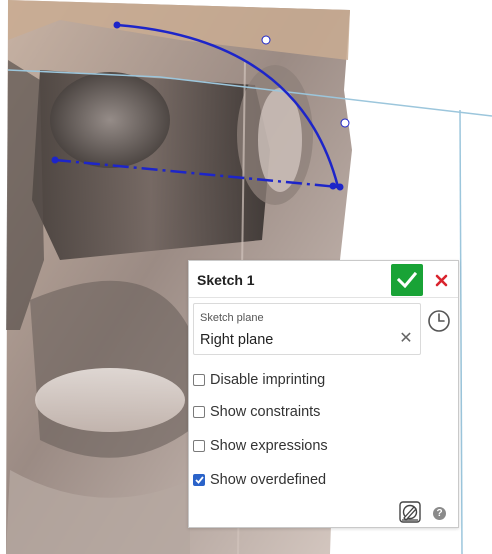 This screenshot has width=492, height=554. I want to click on dialog-header: Sketch 1, so click(323, 279).